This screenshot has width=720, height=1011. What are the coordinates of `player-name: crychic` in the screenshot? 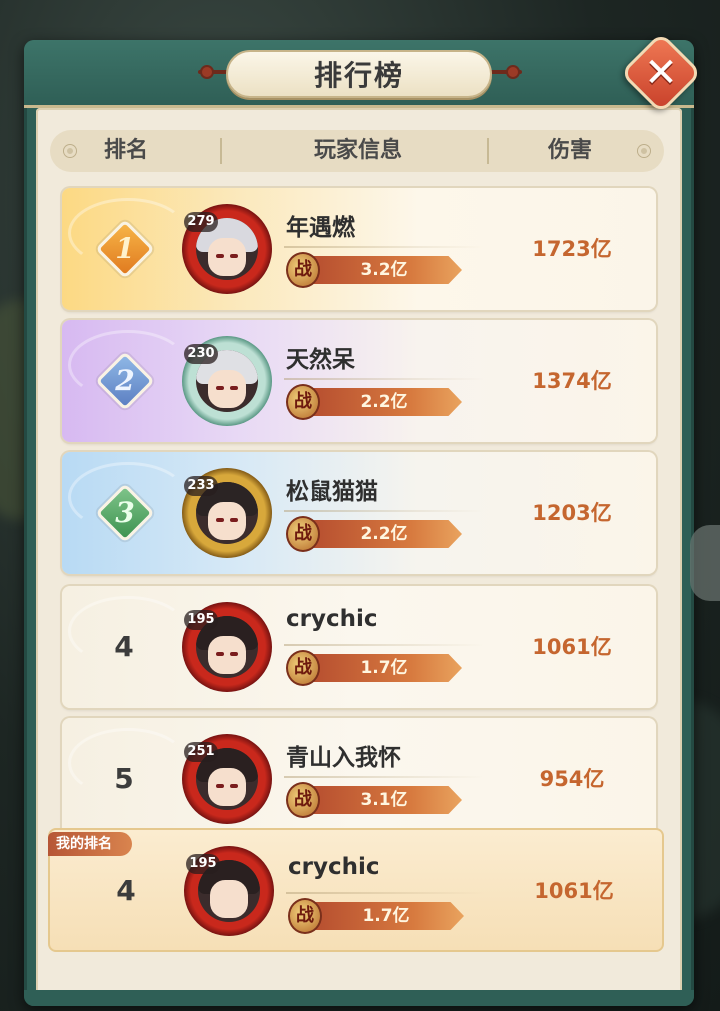 It's located at (332, 619).